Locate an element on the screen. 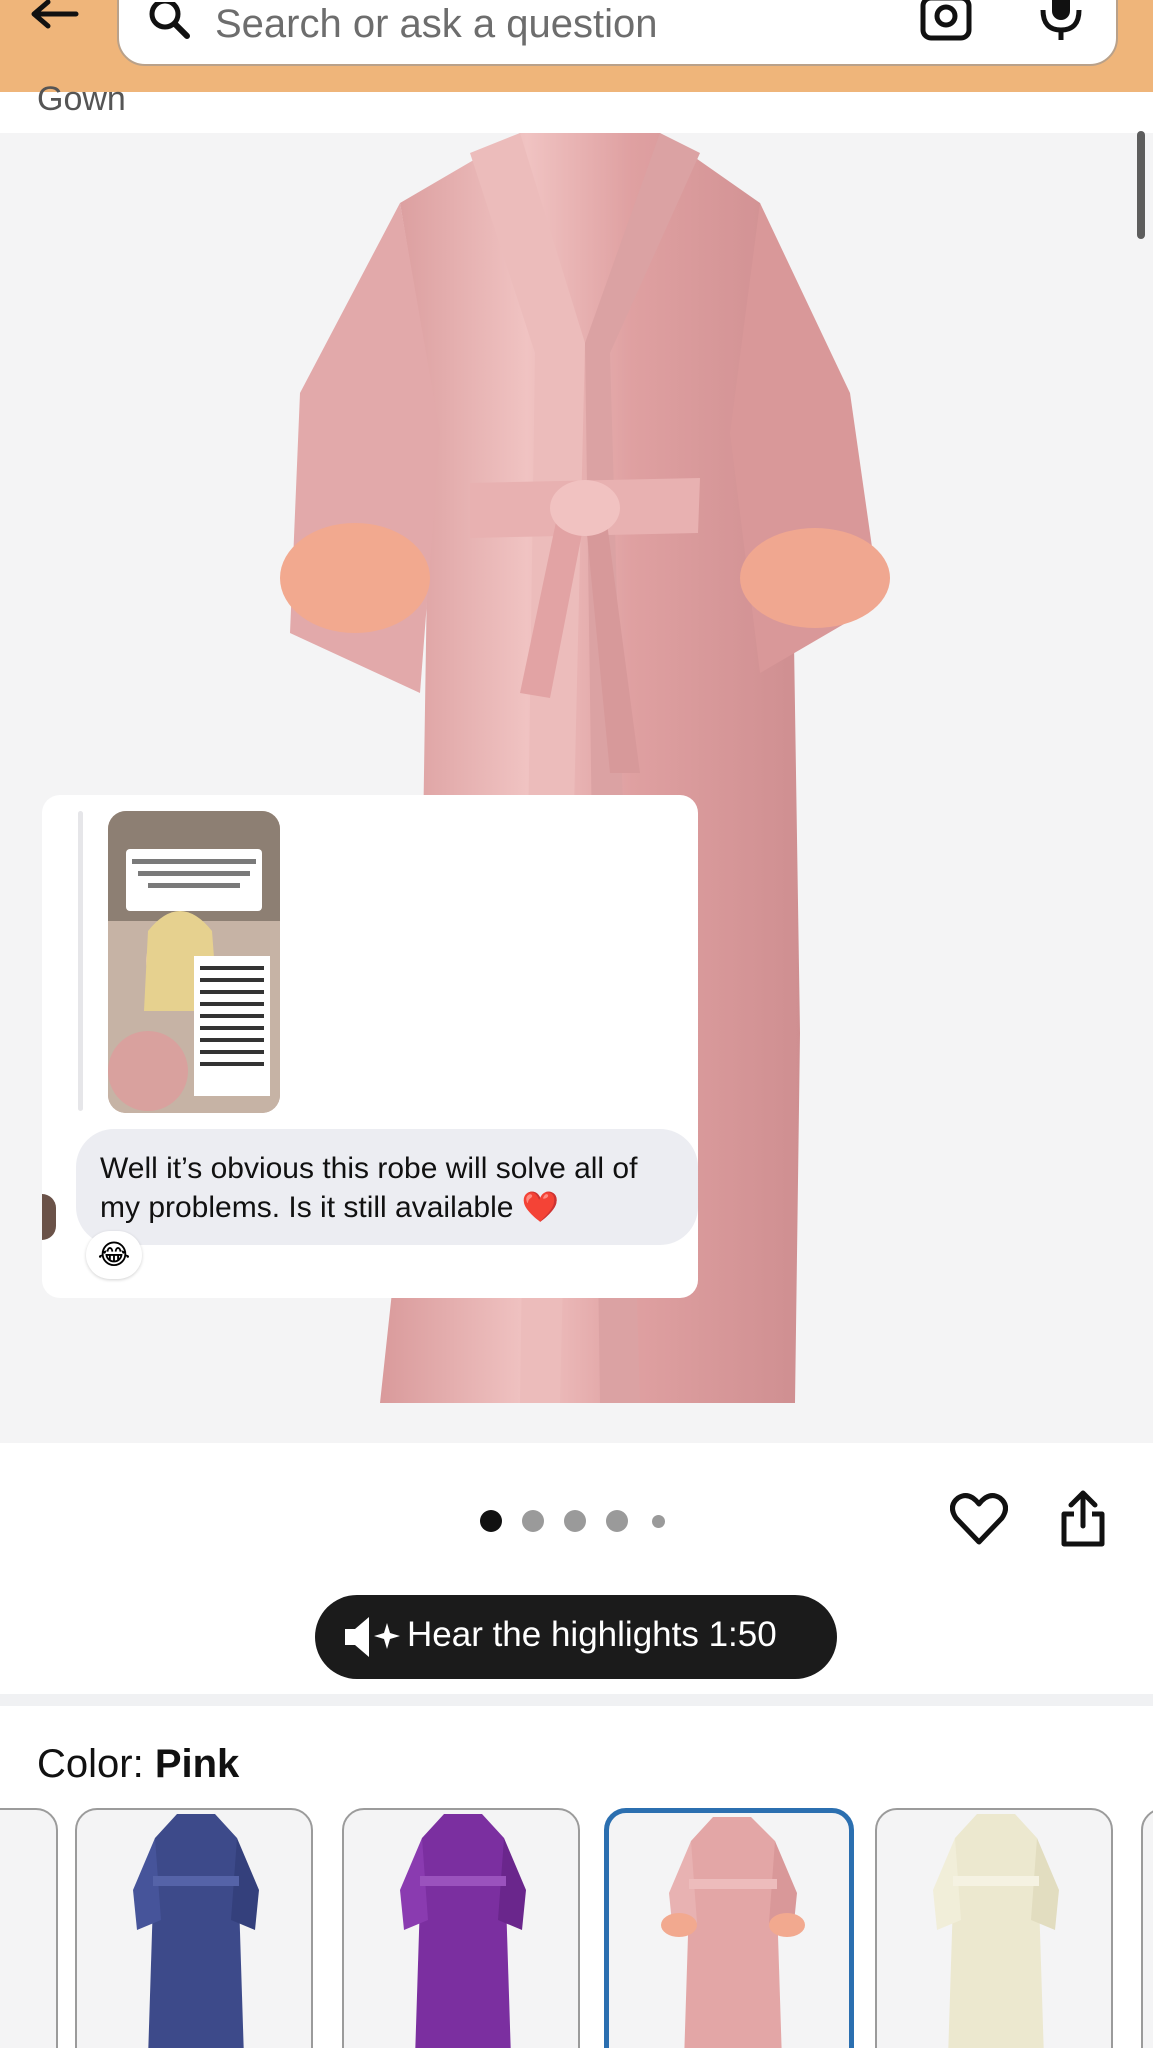  hear-highlights-button: Hear the highlights 1:50 is located at coordinates (576, 1637).